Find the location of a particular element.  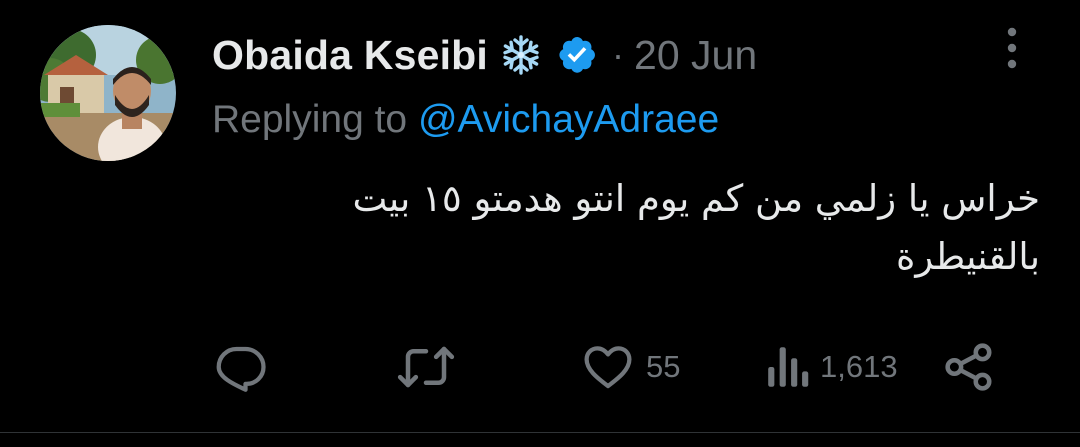

views-count: 1,613 is located at coordinates (859, 366).